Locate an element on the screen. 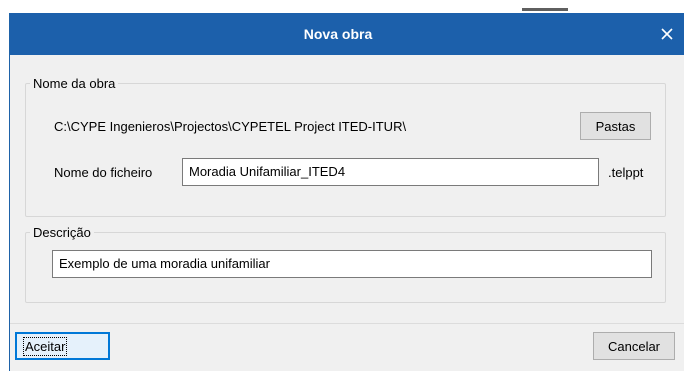  title-bar: Nova obra is located at coordinates (347, 34).